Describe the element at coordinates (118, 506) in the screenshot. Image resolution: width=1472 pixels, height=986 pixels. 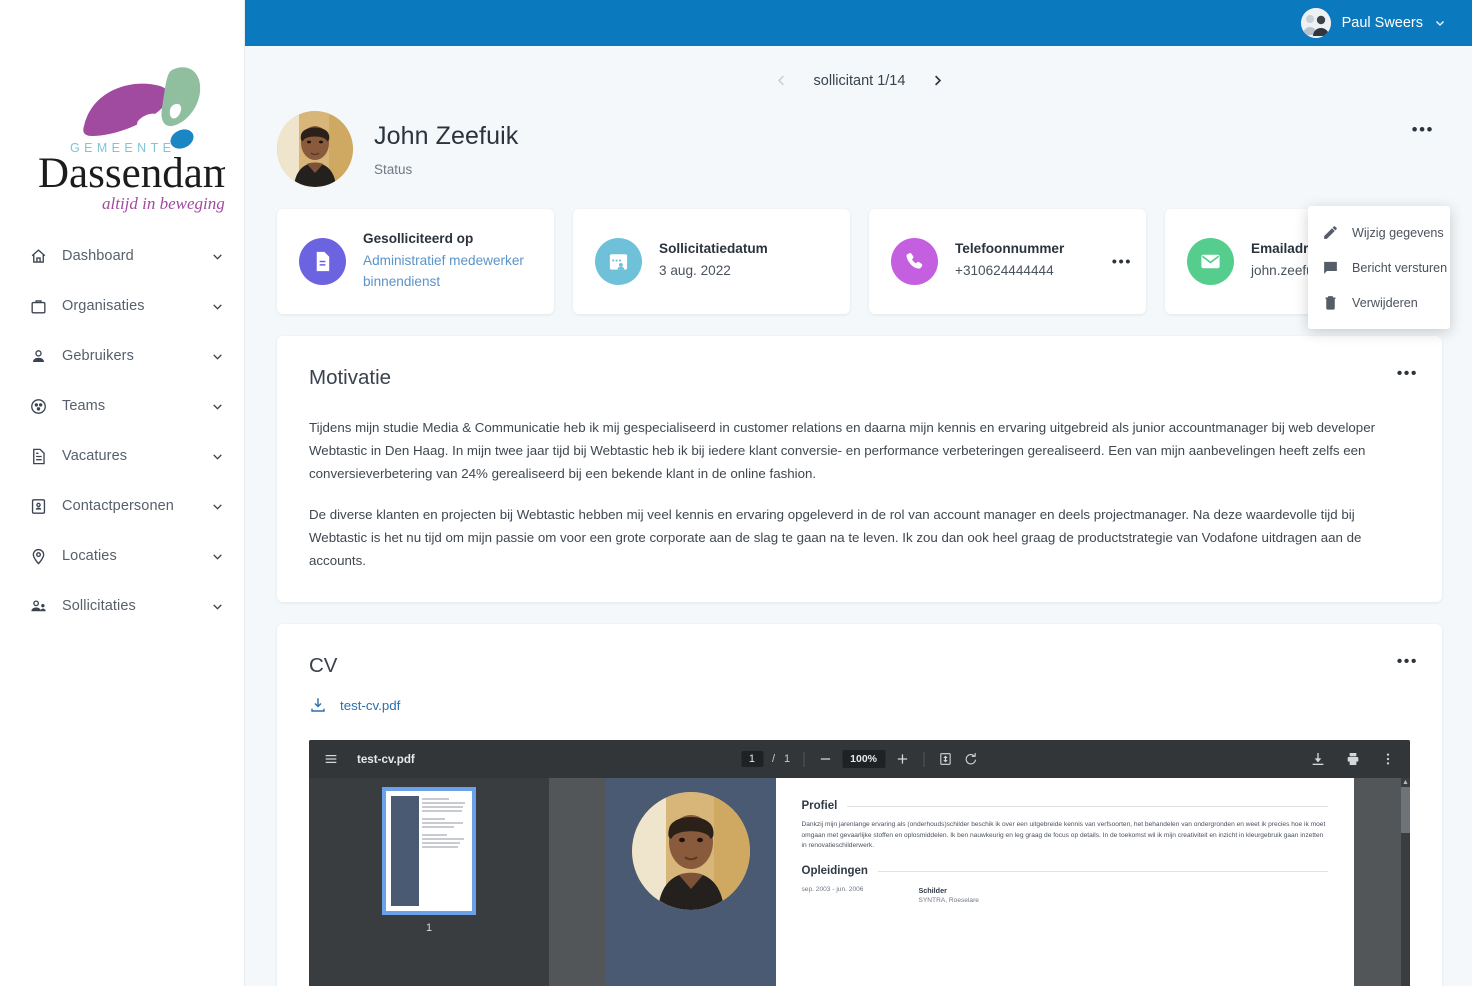
I see `sidebar-item-label: Contactpersonen` at that location.